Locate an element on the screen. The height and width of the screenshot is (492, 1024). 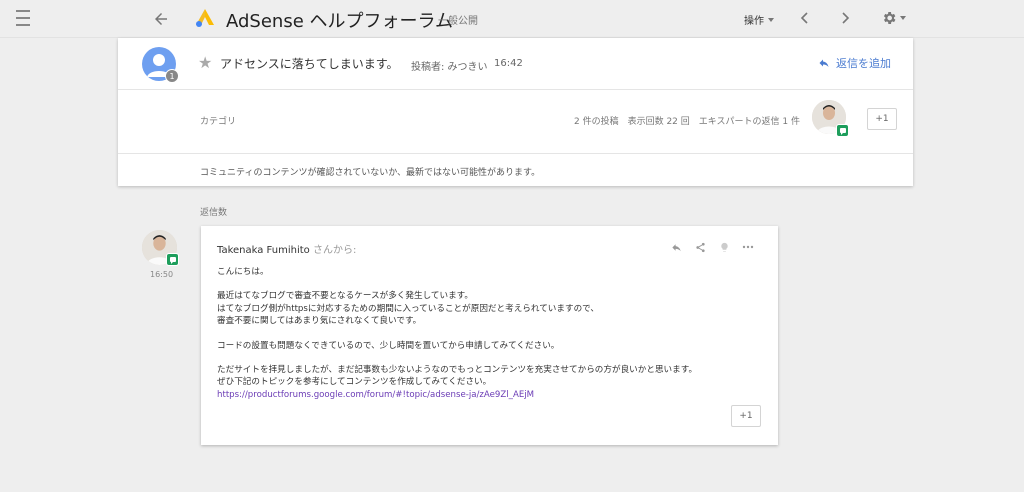
reply-author: Takenaka Fumihito さんから: is located at coordinates (286, 248).